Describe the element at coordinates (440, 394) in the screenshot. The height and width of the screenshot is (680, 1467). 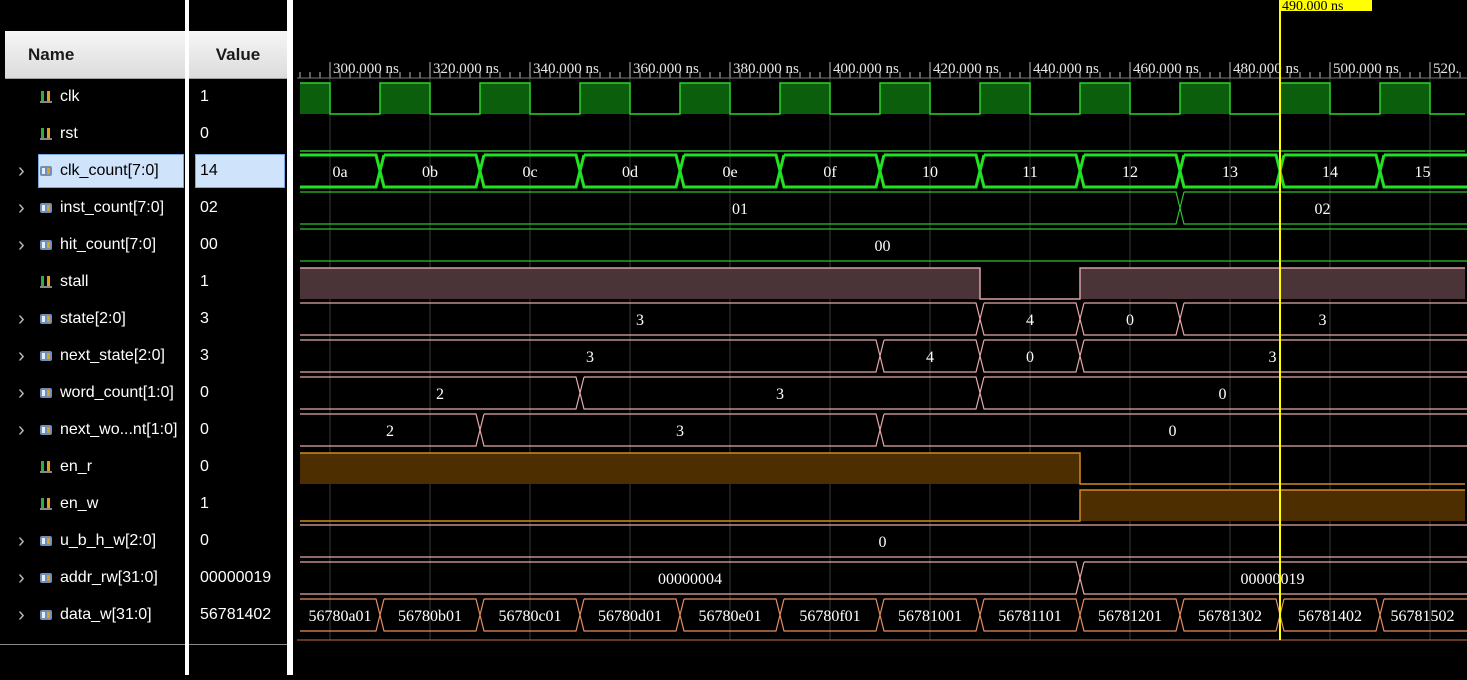
I see `bus-value-label: 2` at that location.